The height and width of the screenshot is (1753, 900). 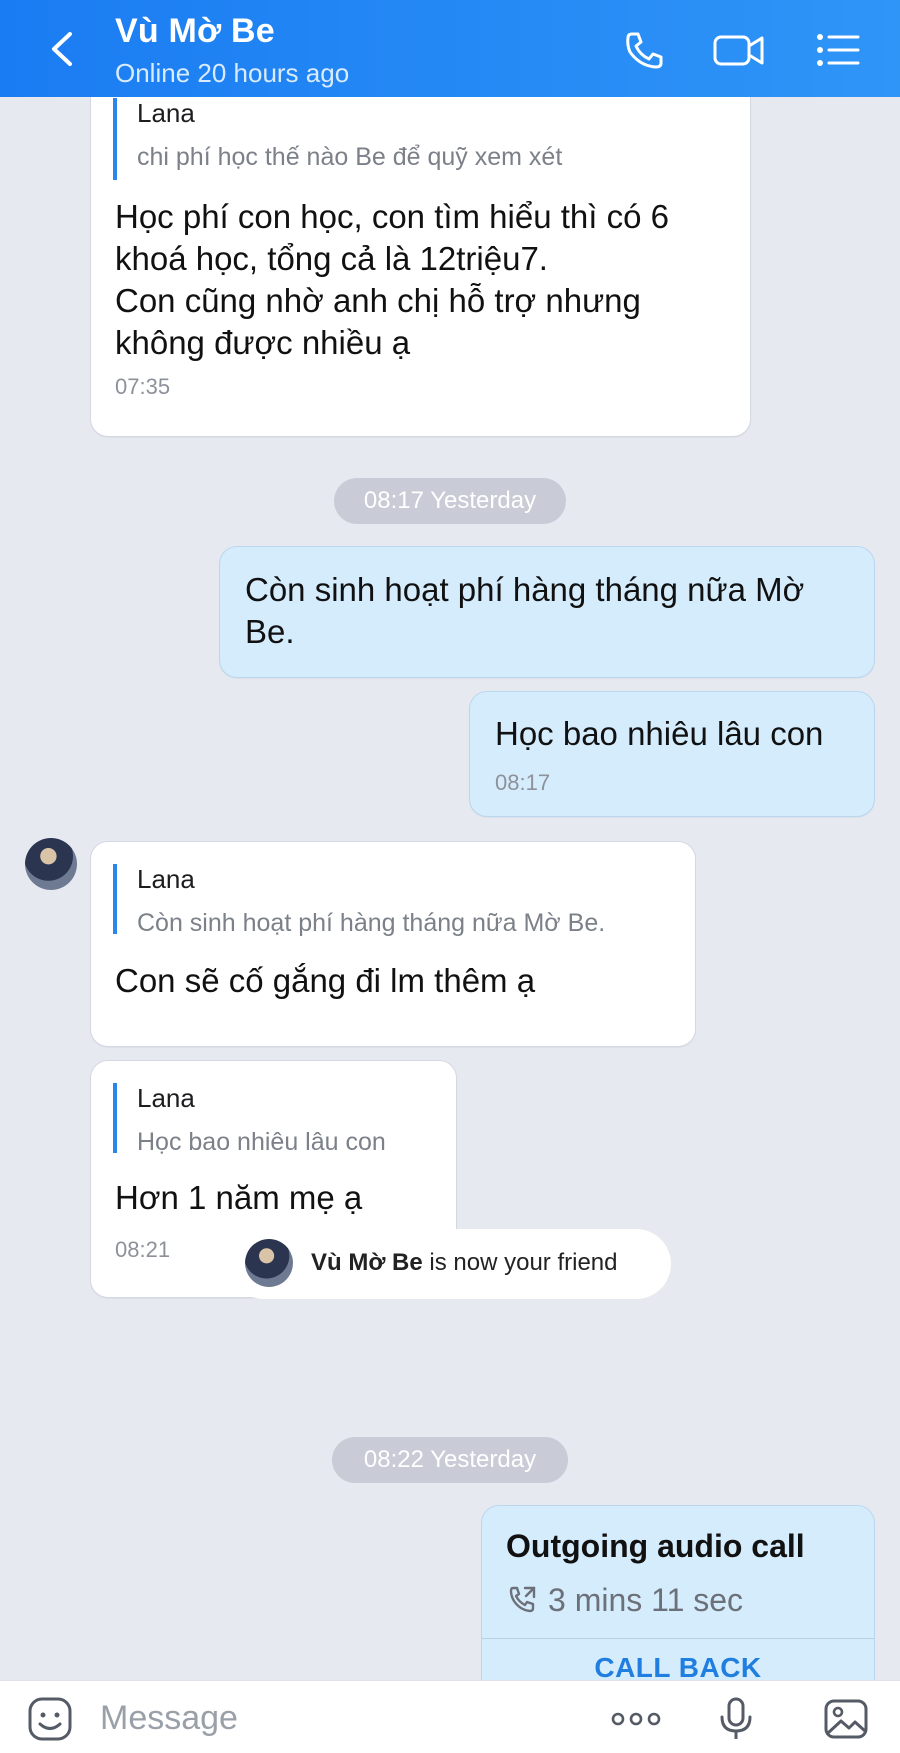 I want to click on image-icon, so click(x=846, y=1719).